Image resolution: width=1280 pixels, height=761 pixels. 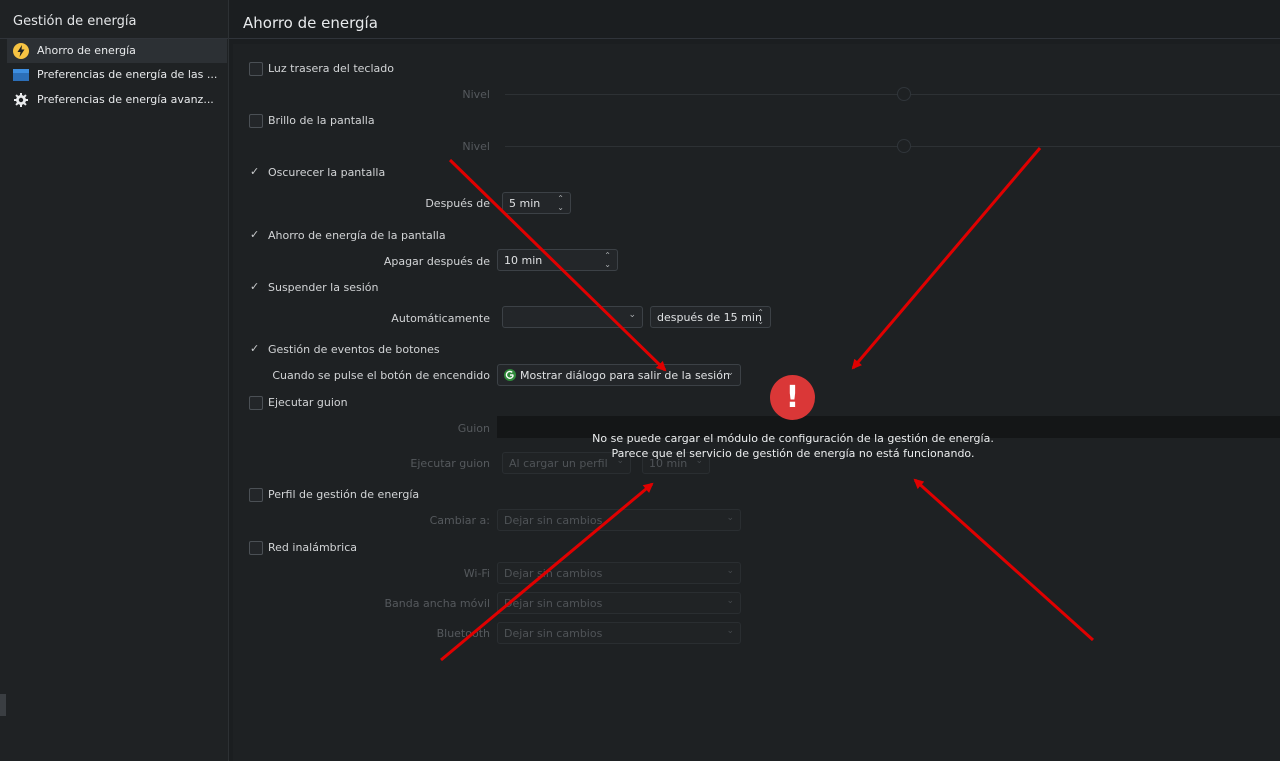 What do you see at coordinates (946, 258) in the screenshot?
I see `arrow-top-right` at bounding box center [946, 258].